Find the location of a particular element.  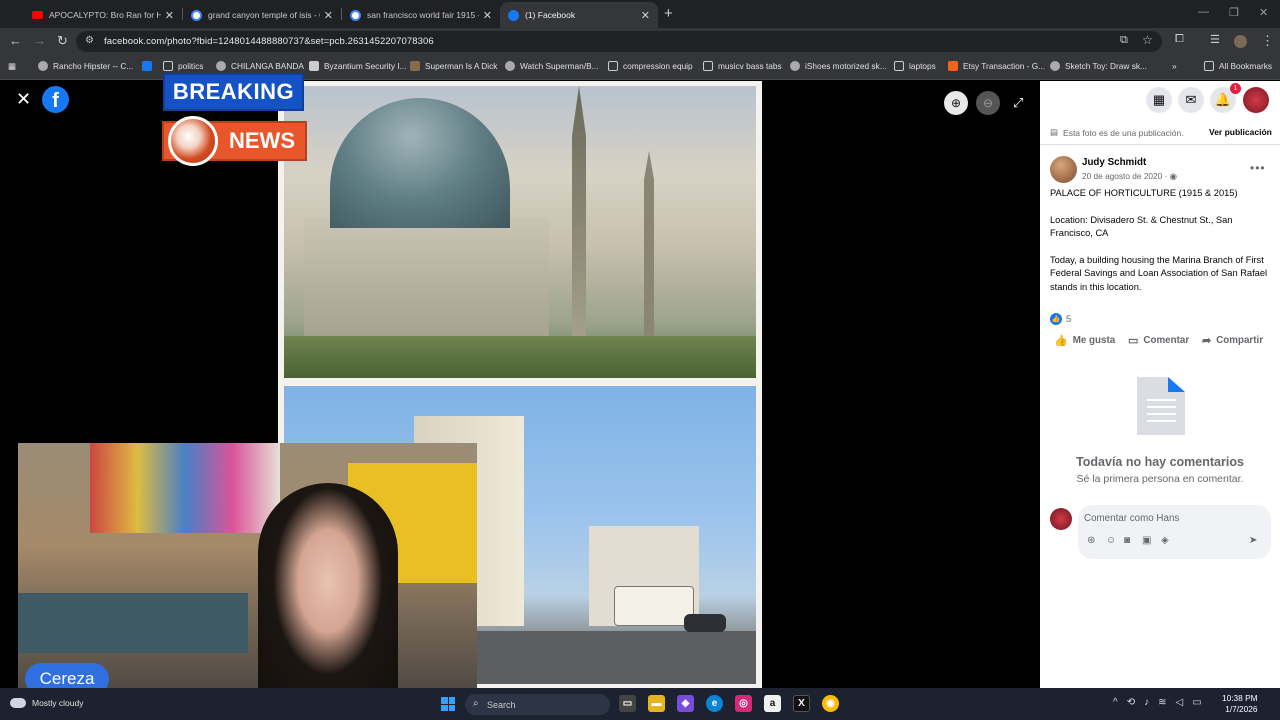

comment-box: ⊛ ☺ ◙ ▣ ◈ ➤ is located at coordinates (1174, 532).